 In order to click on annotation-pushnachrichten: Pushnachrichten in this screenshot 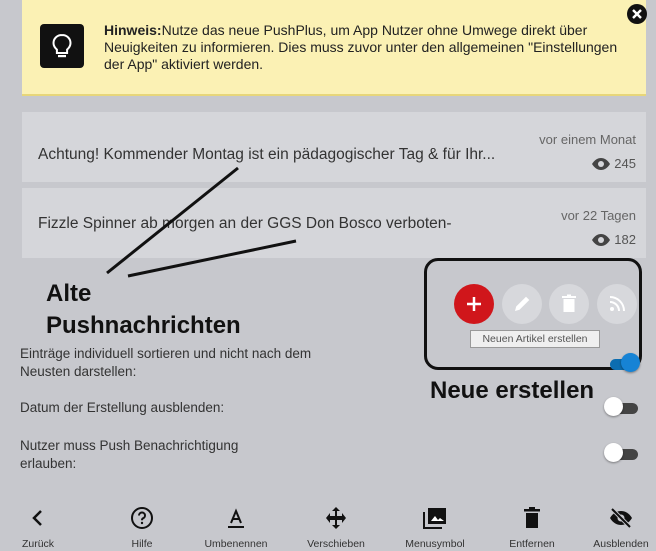, I will do `click(143, 325)`.